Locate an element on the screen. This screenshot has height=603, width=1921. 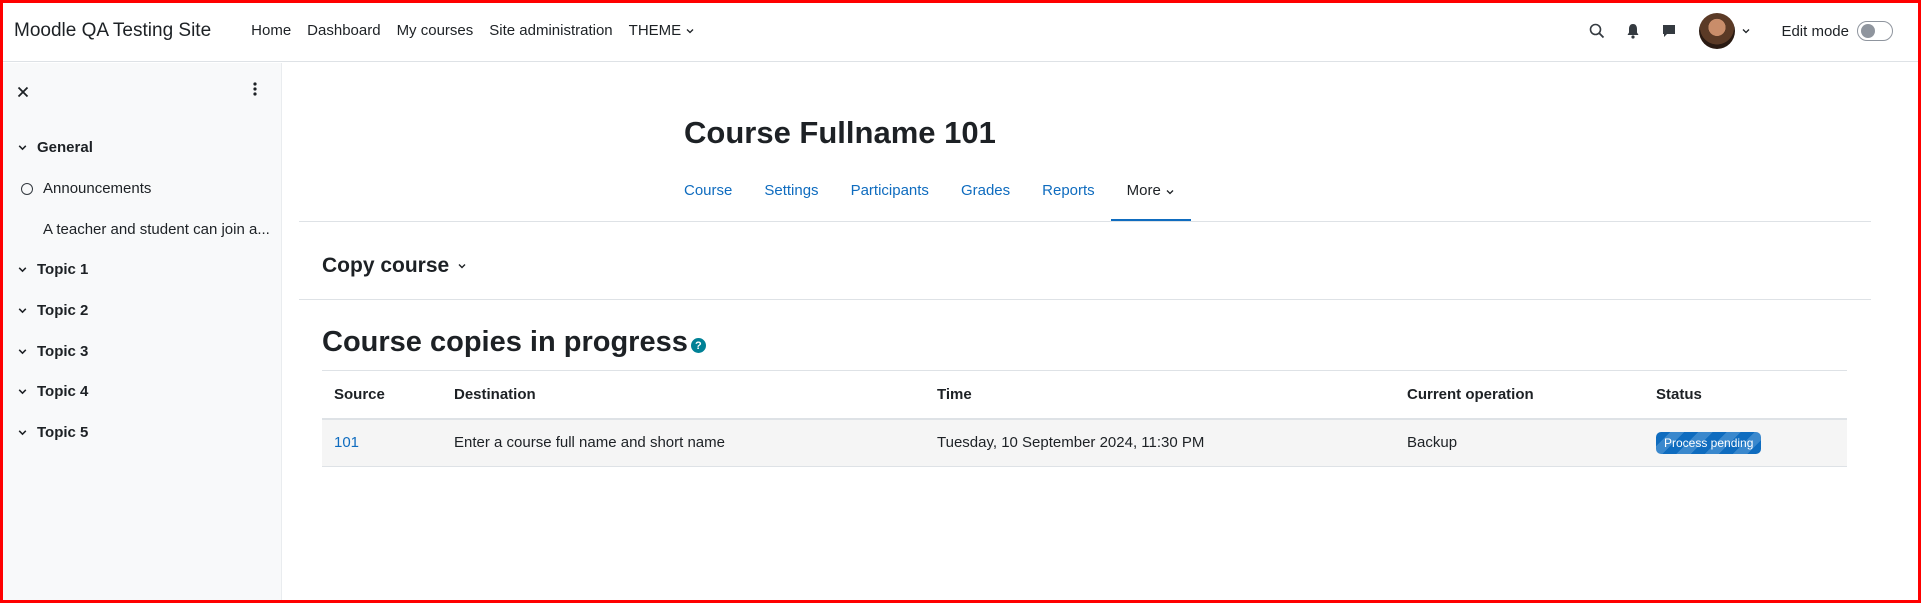
messages-button is located at coordinates (1669, 31).